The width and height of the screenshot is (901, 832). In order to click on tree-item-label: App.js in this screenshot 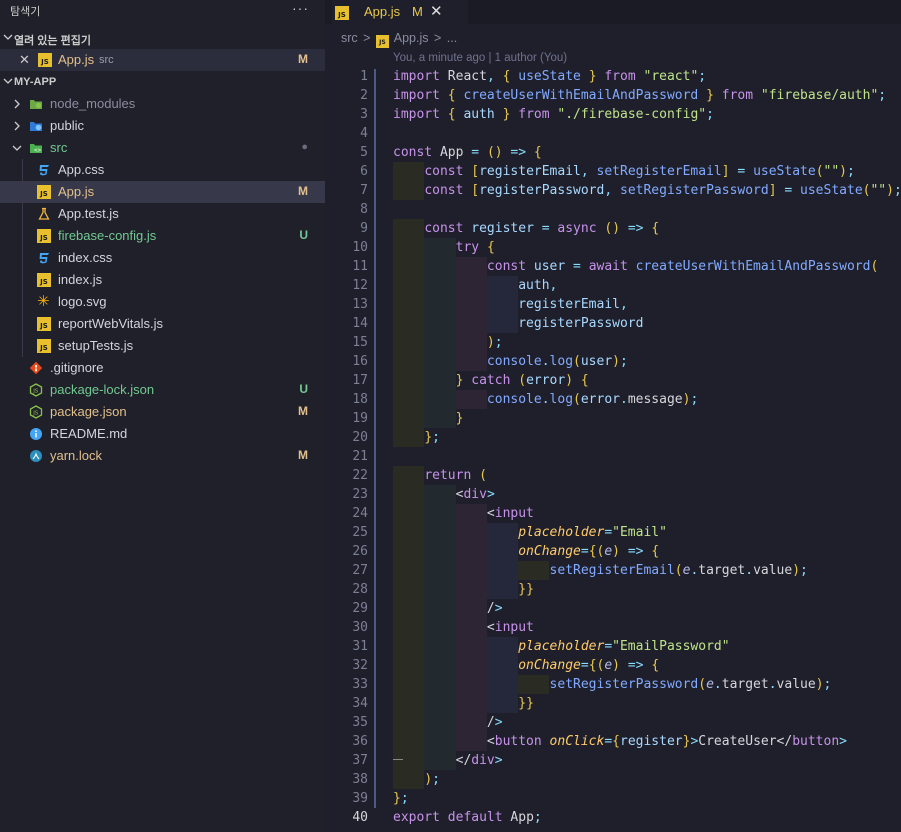, I will do `click(76, 191)`.